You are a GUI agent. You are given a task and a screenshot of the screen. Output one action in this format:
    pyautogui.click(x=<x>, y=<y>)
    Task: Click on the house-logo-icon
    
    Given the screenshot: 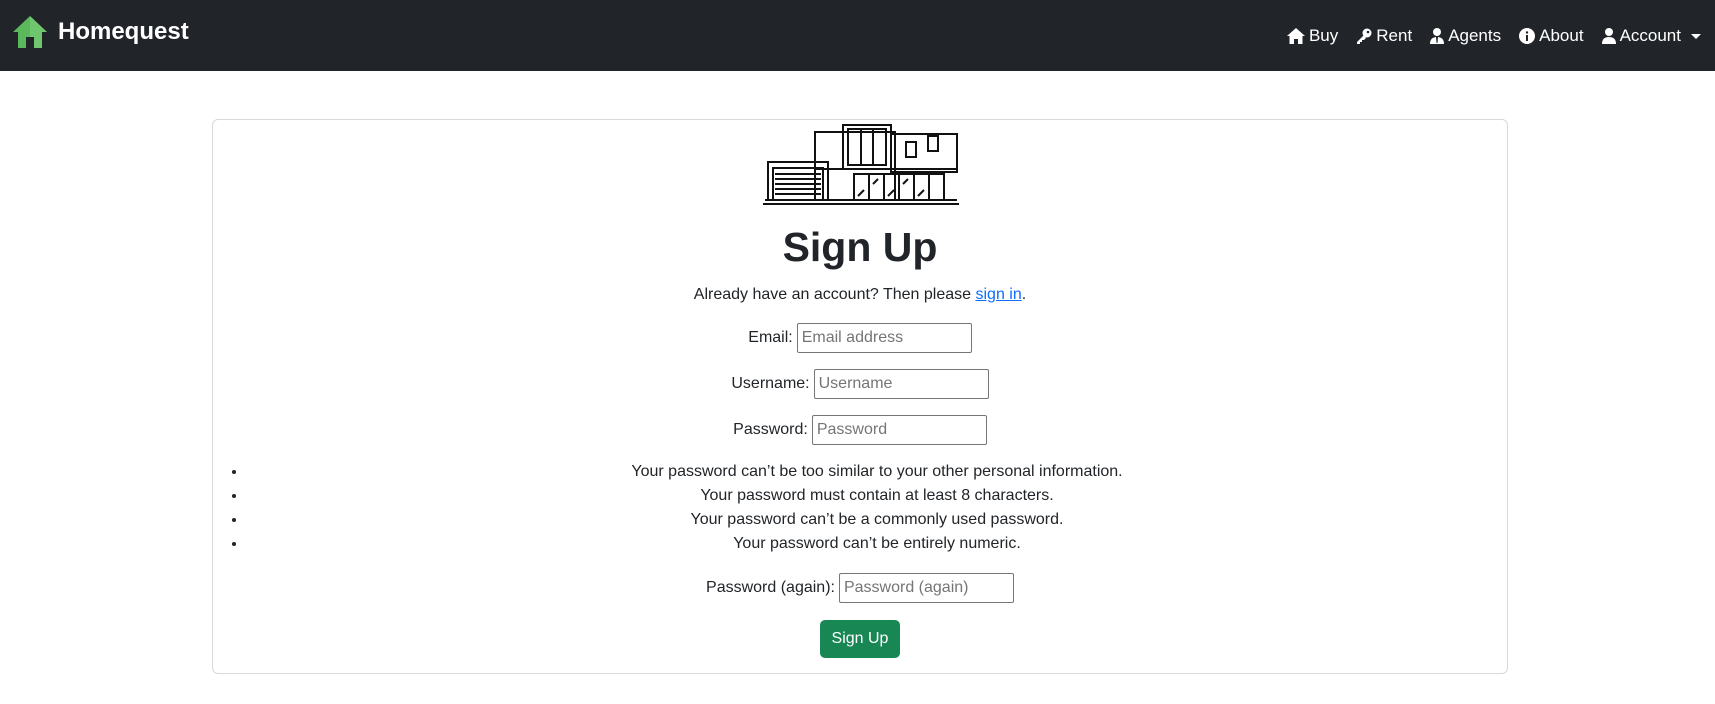 What is the action you would take?
    pyautogui.click(x=30, y=31)
    